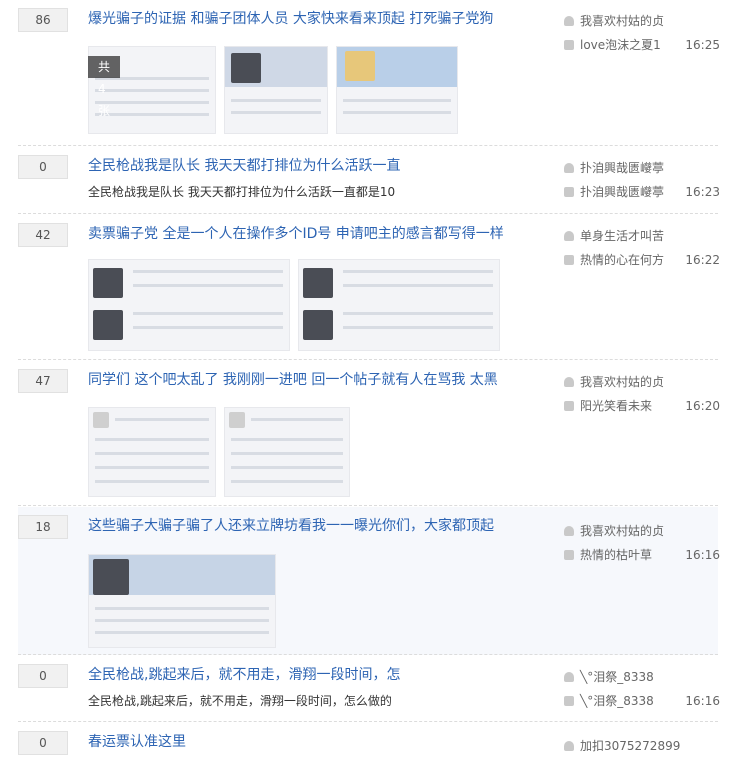 Image resolution: width=741 pixels, height=768 pixels. I want to click on thread-author: 加扣3075272899, so click(622, 746).